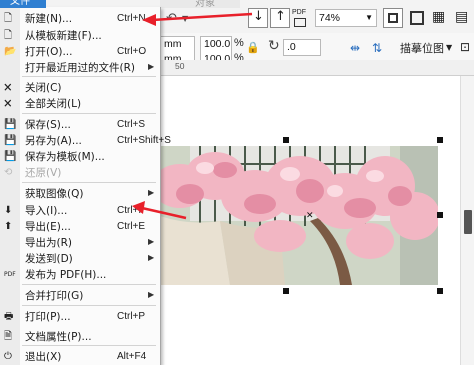 The image size is (474, 365). I want to click on rulers-toggle-button, so click(418, 18).